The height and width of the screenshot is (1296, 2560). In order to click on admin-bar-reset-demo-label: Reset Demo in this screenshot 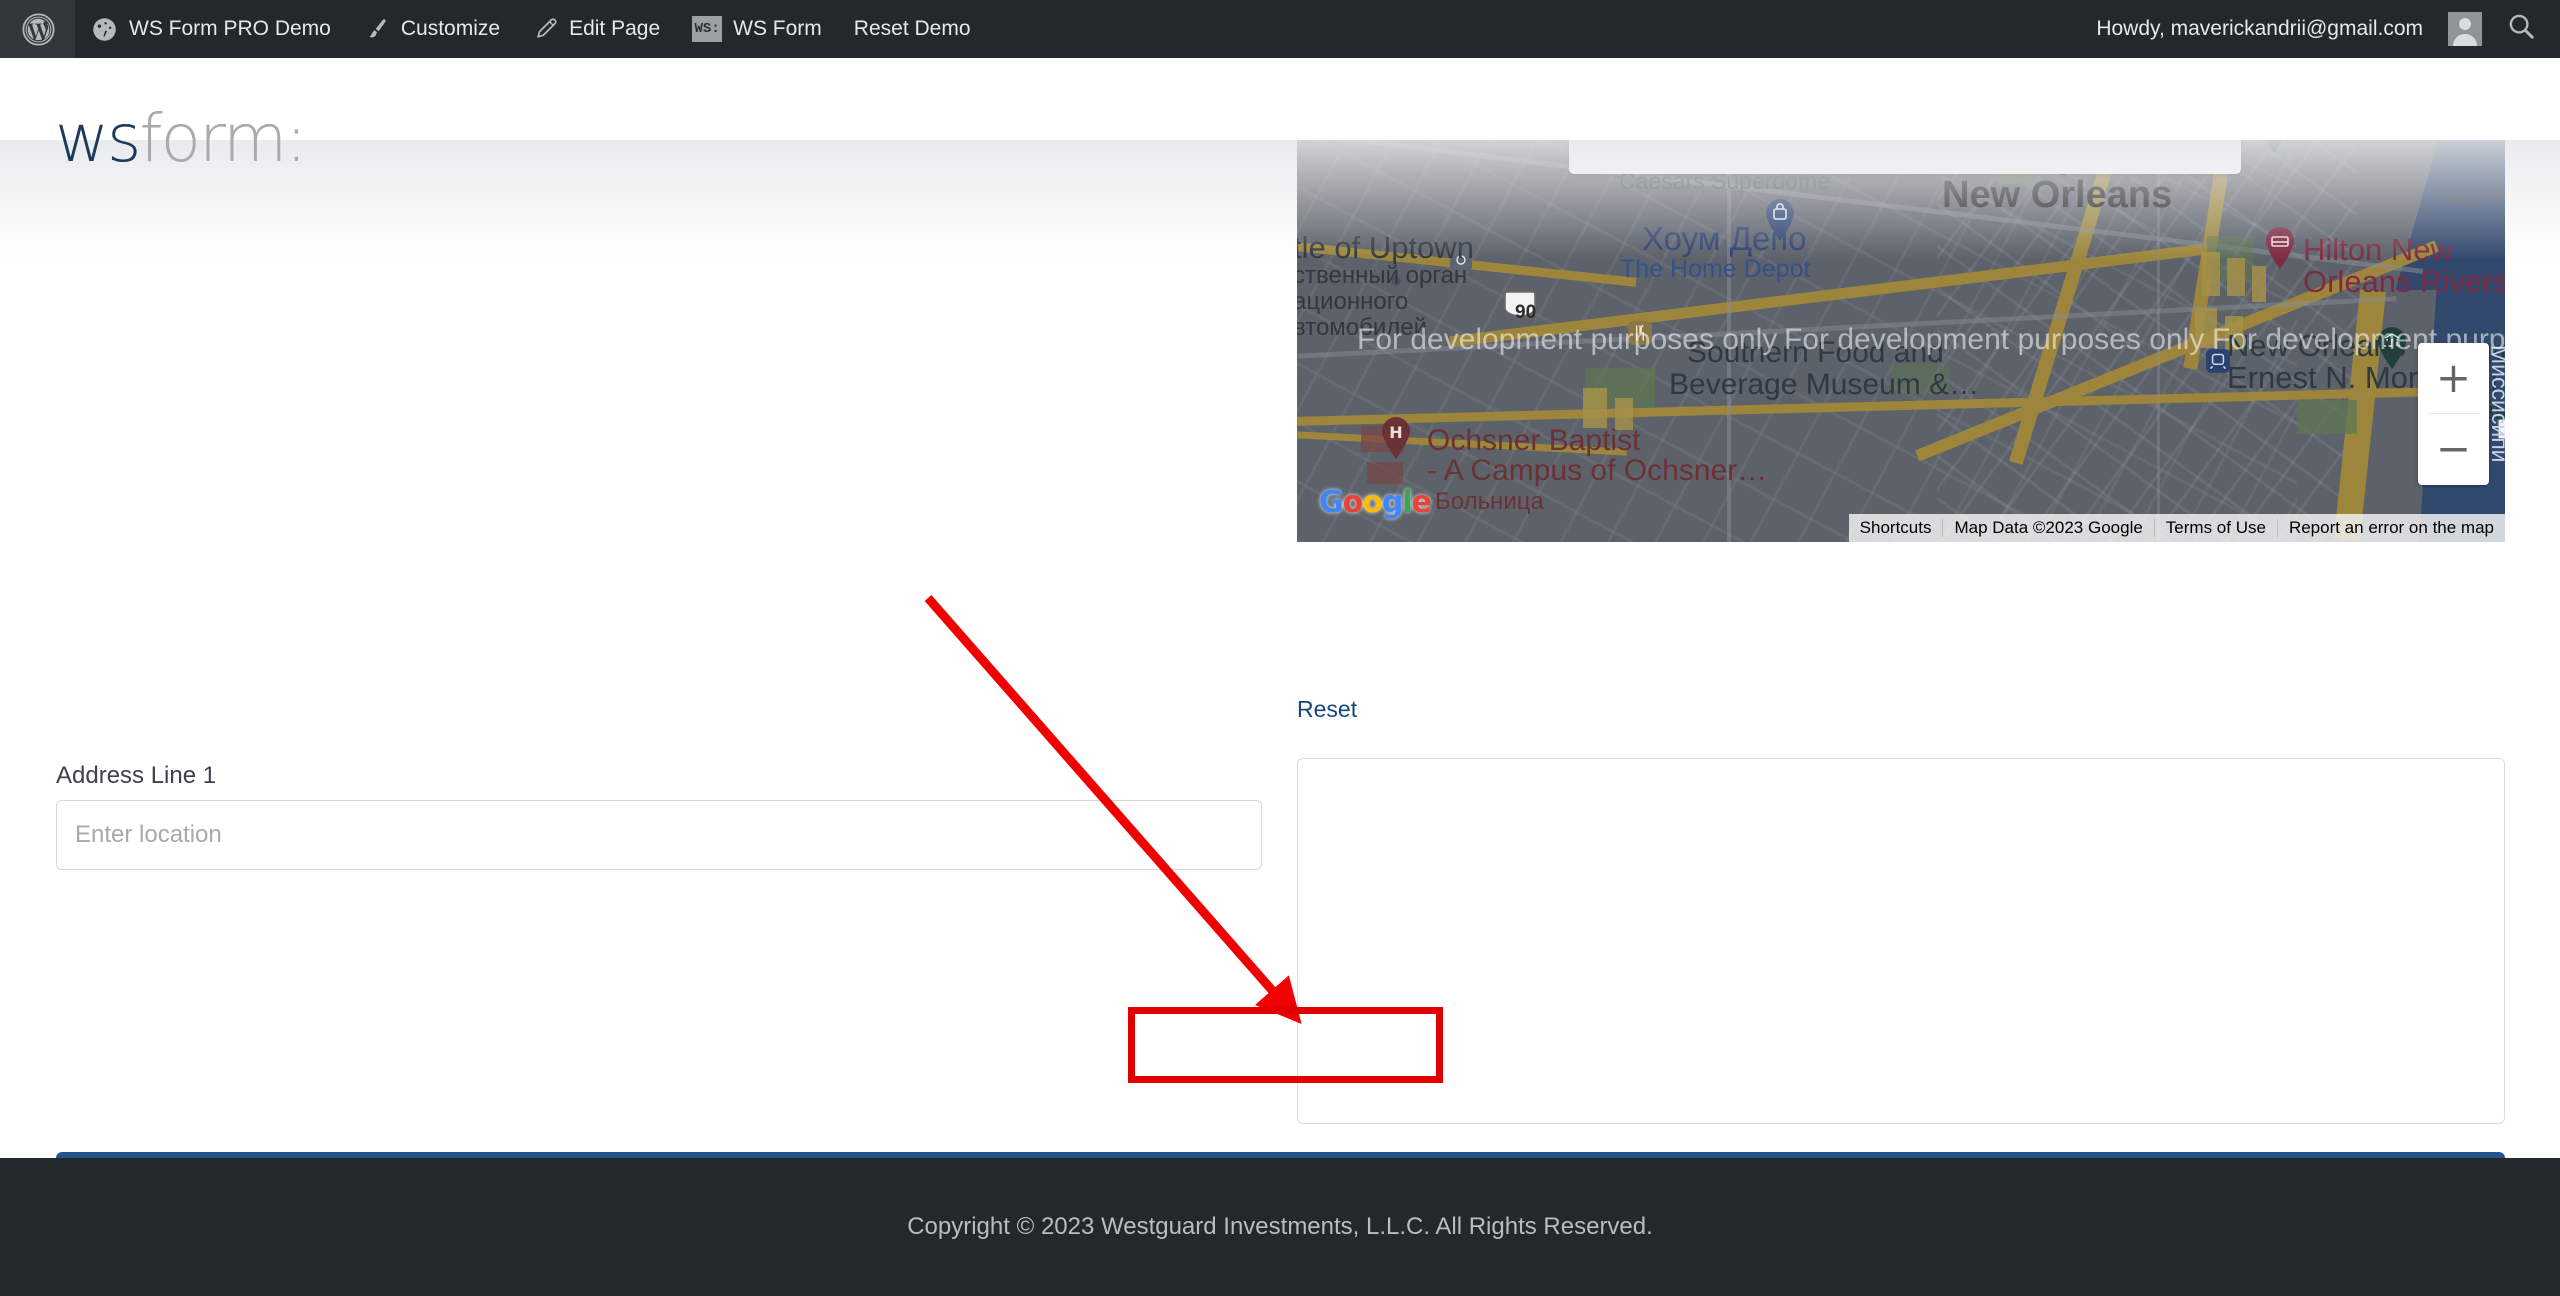, I will do `click(912, 28)`.